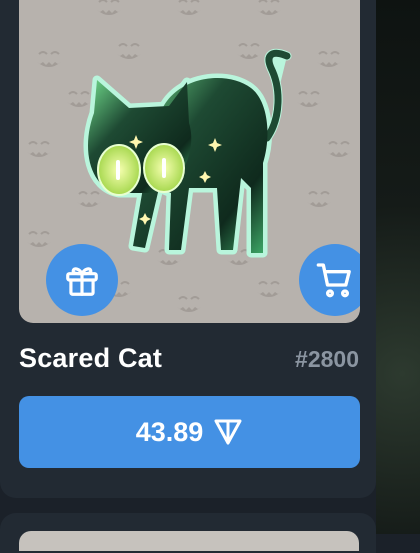 The image size is (420, 553). I want to click on item-number: #2800, so click(327, 359).